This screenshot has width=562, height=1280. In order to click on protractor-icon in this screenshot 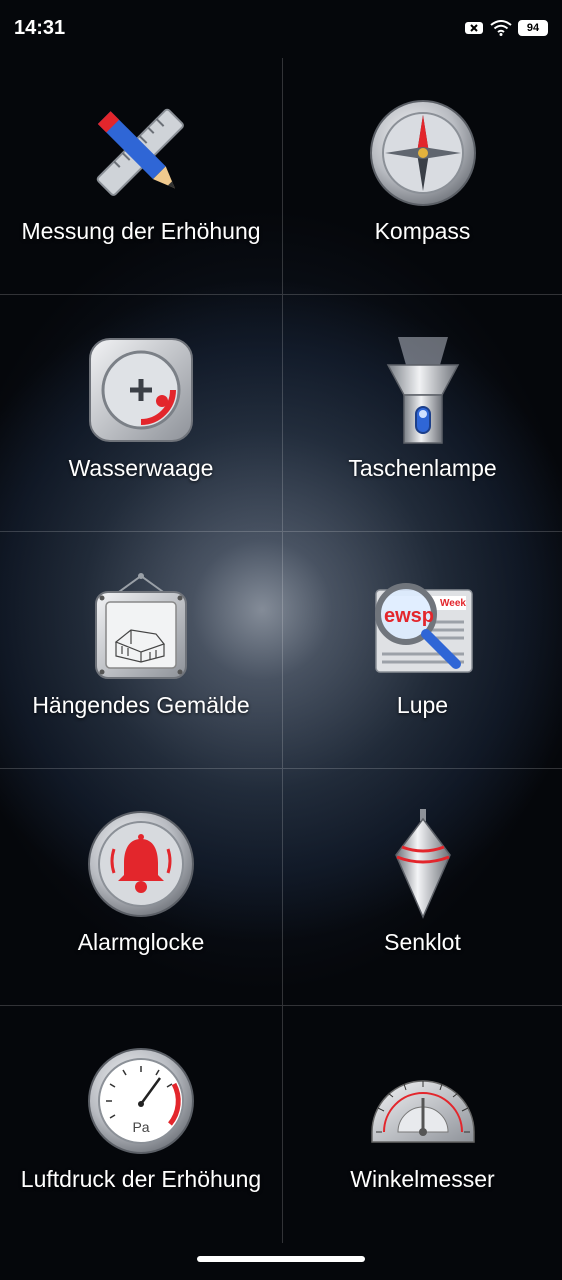, I will do `click(423, 1101)`.